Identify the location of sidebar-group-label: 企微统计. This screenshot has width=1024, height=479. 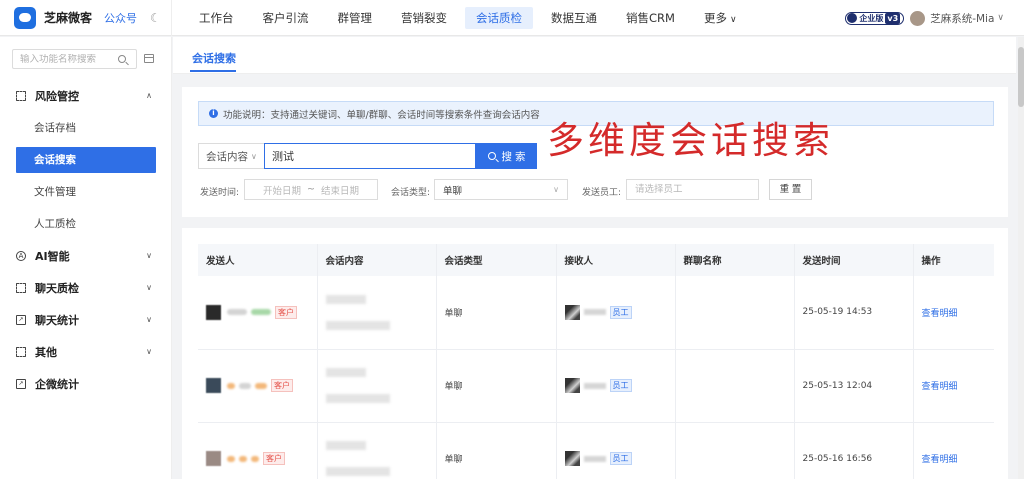
(57, 384).